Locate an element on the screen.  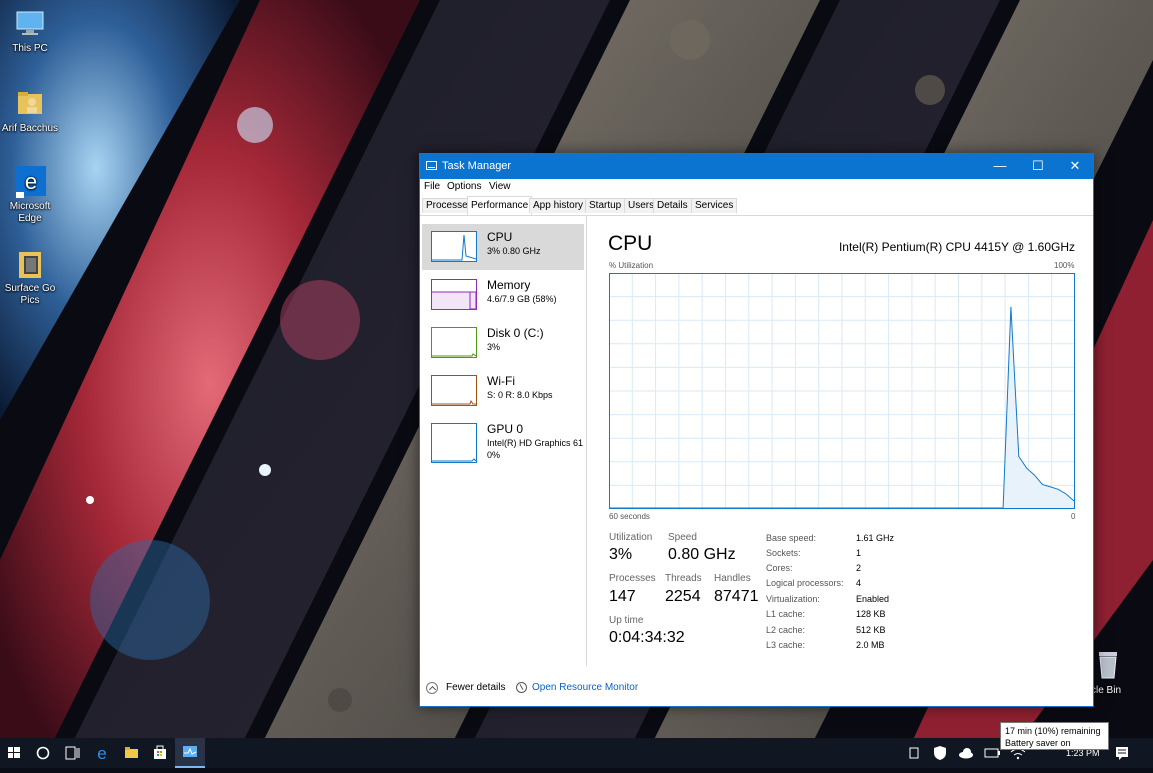
desktop-icon-surface-go-pics: Surface Go Pics is located at coordinates (30, 276).